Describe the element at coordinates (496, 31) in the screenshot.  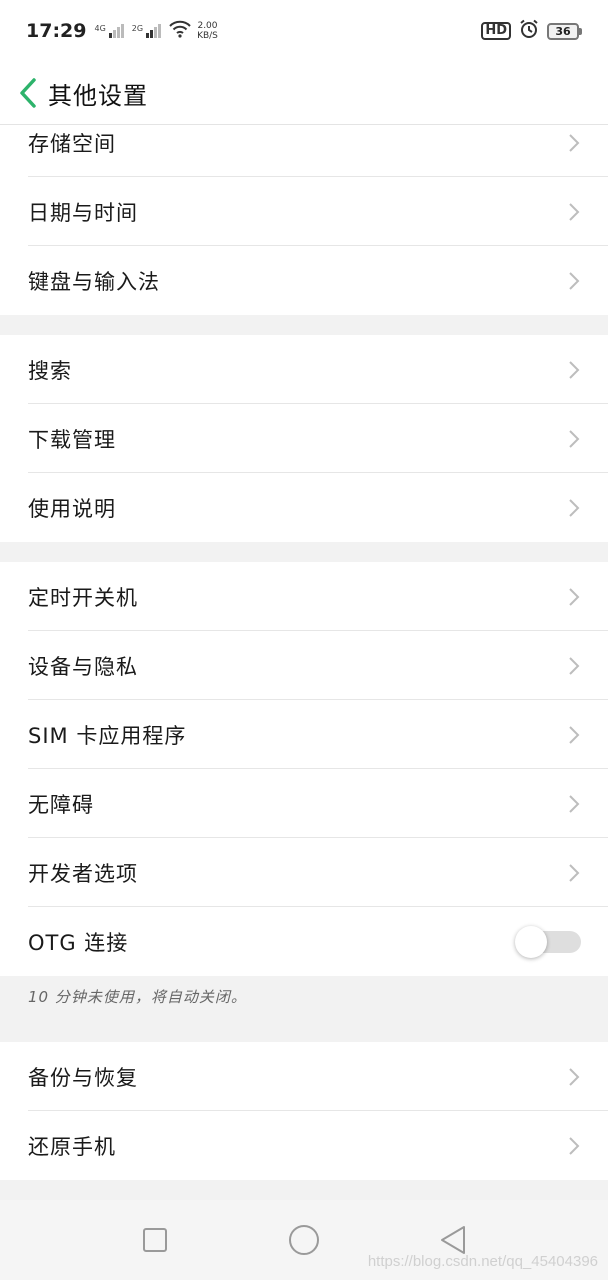
I see `hd-icon: HD` at that location.